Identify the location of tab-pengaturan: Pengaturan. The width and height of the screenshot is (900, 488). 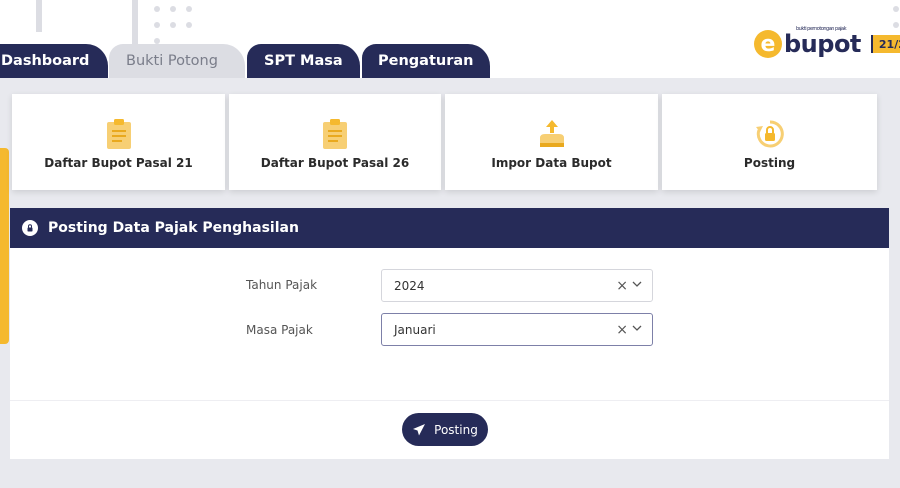
(426, 61).